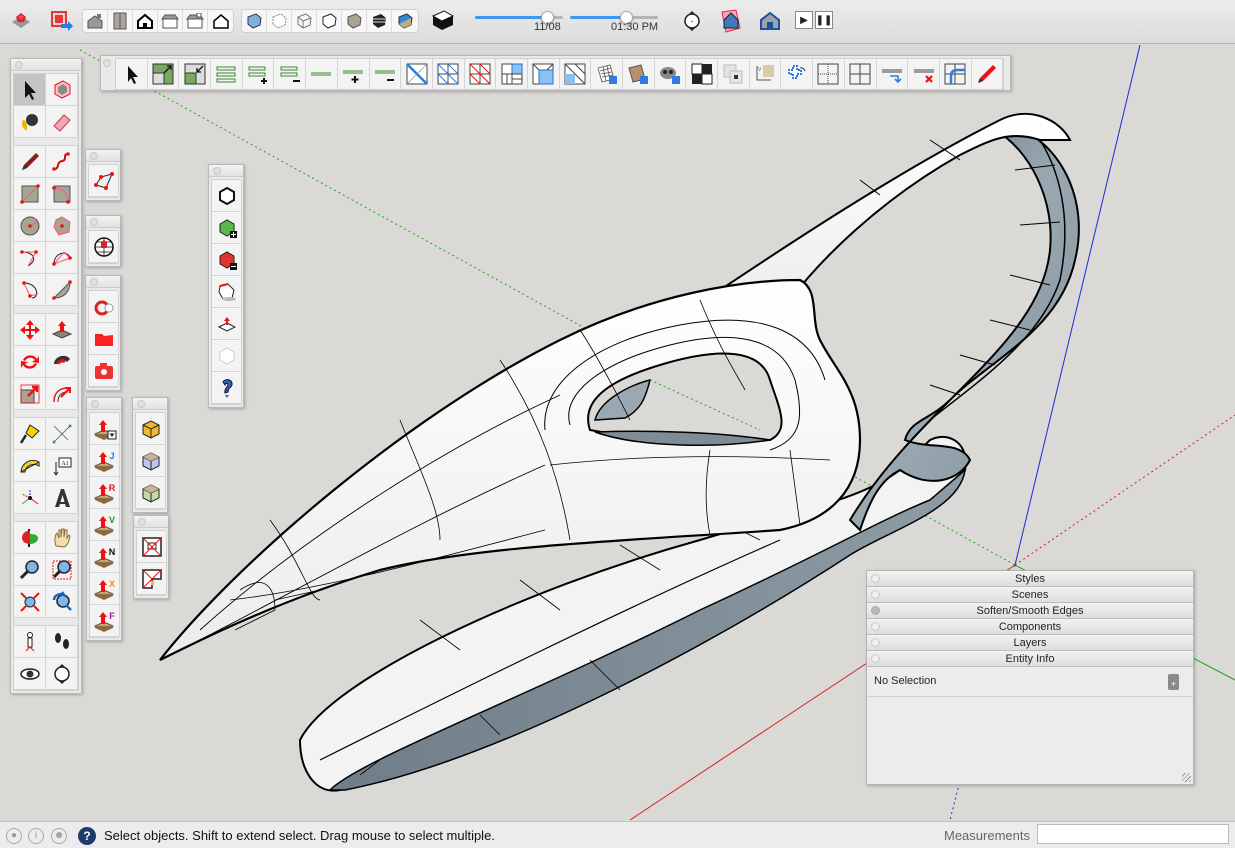 This screenshot has height=848, width=1235. What do you see at coordinates (797, 74) in the screenshot?
I see `unfold-button` at bounding box center [797, 74].